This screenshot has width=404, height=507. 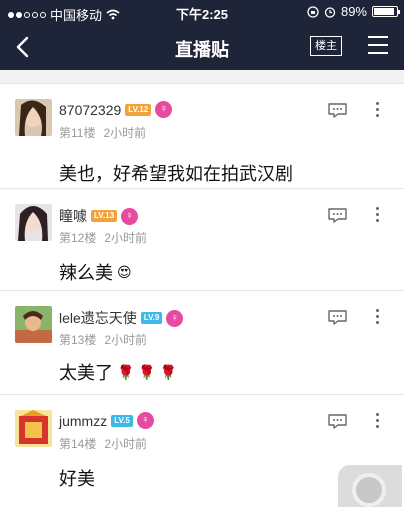 I want to click on level-badge: LV.13, so click(x=104, y=216).